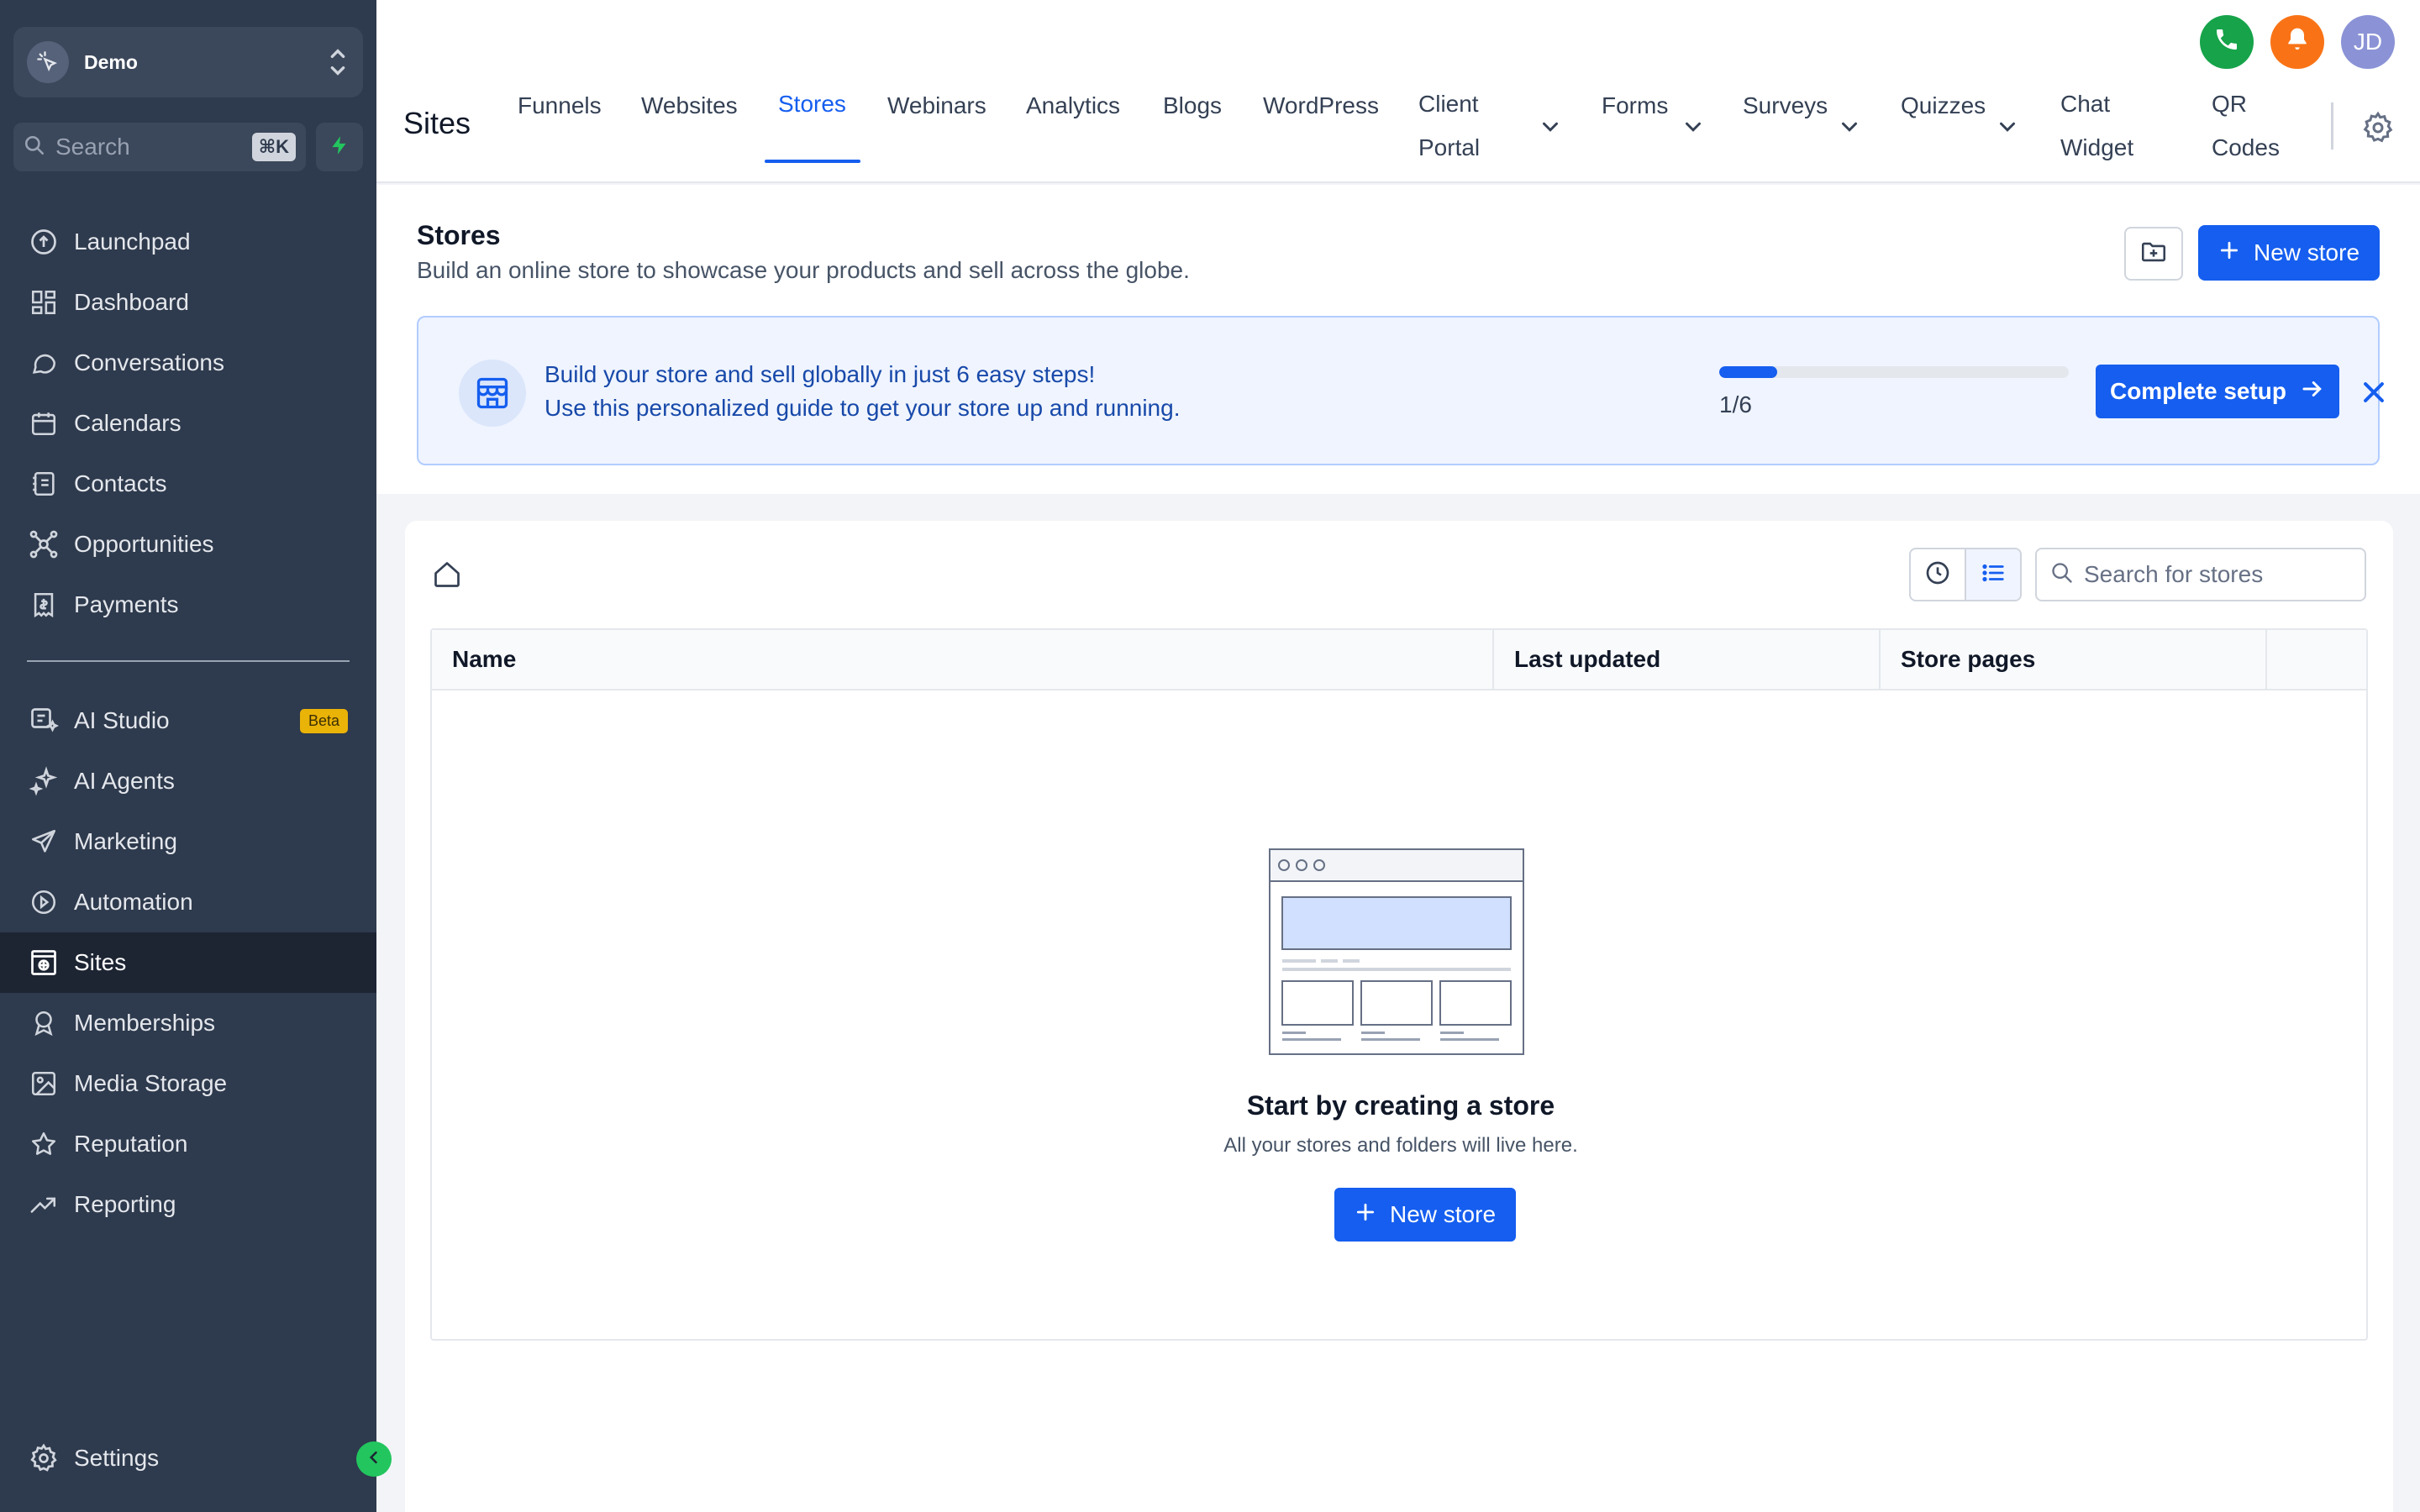 The image size is (2420, 1512). I want to click on tab-quizzes-label: Quizzes, so click(1943, 105).